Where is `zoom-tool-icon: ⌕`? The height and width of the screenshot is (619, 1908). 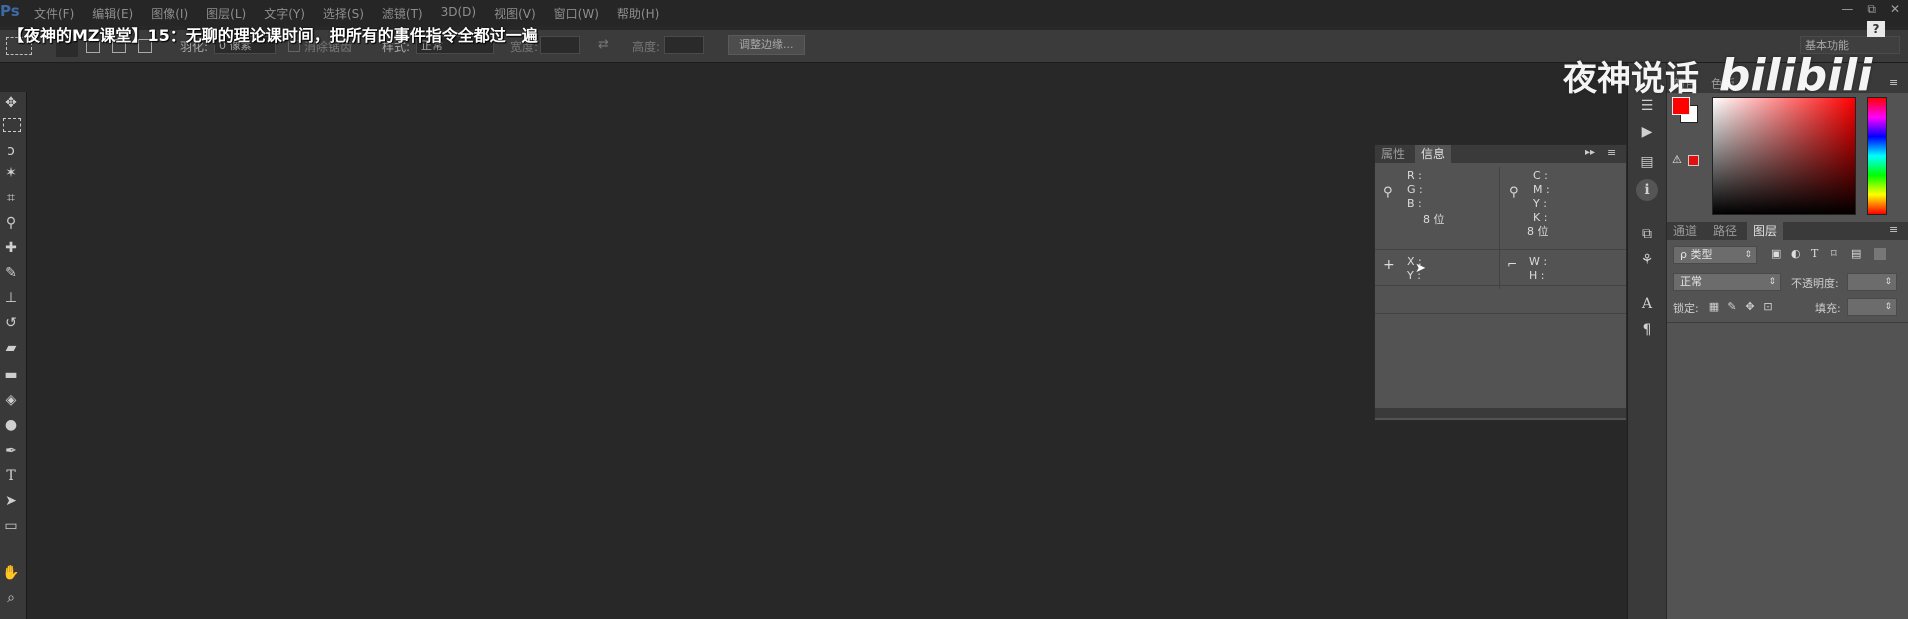
zoom-tool-icon: ⌕ is located at coordinates (11, 598).